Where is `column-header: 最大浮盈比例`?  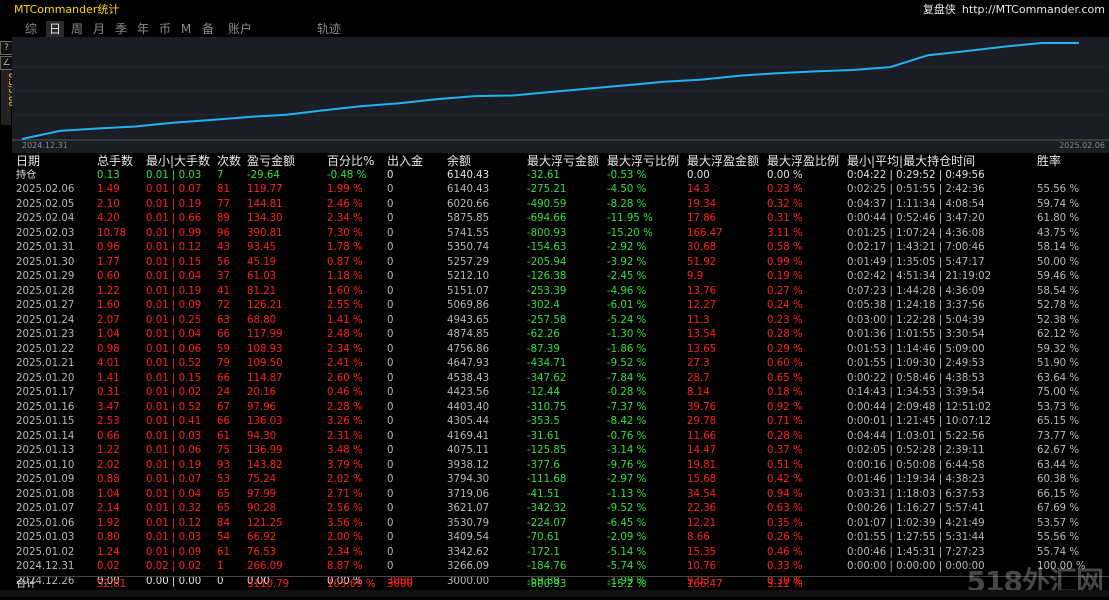 column-header: 最大浮盈比例 is located at coordinates (803, 161).